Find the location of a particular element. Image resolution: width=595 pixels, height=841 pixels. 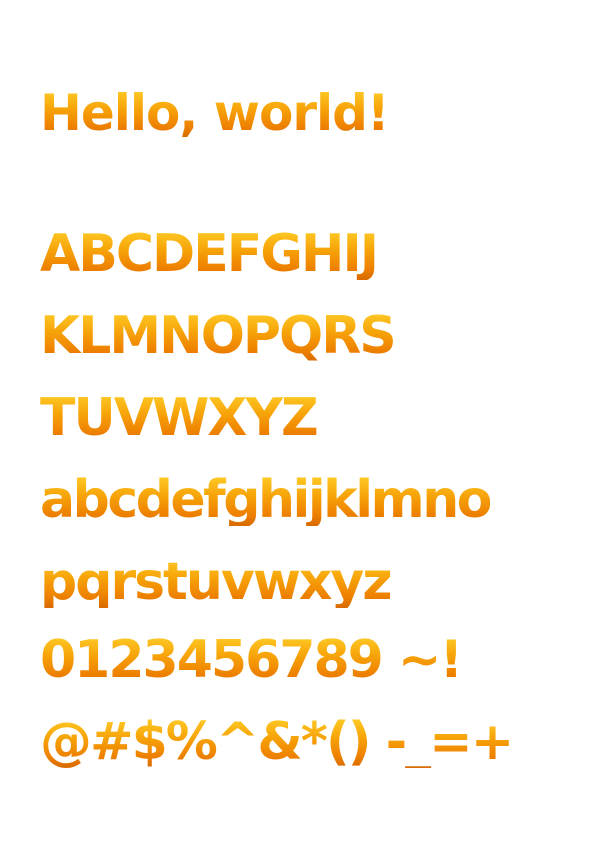

lowercase-line-1: abcdefghijklmno is located at coordinates (266, 500).